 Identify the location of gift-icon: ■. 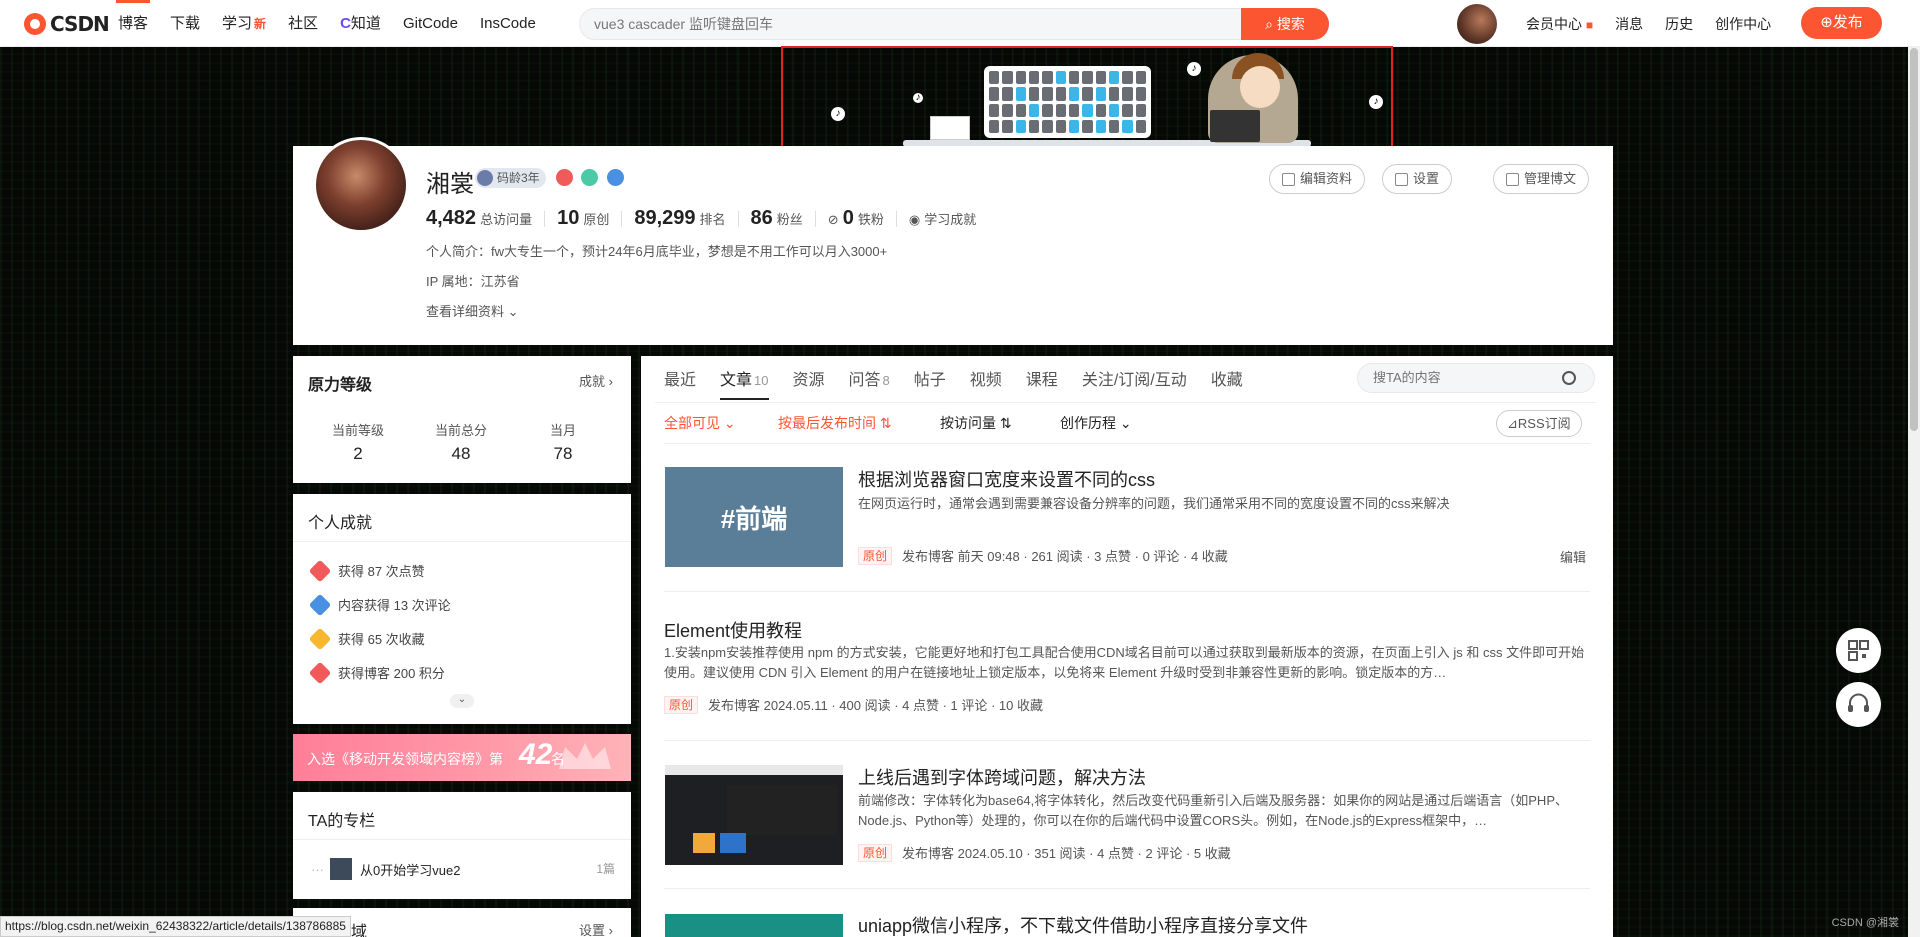
(1589, 24).